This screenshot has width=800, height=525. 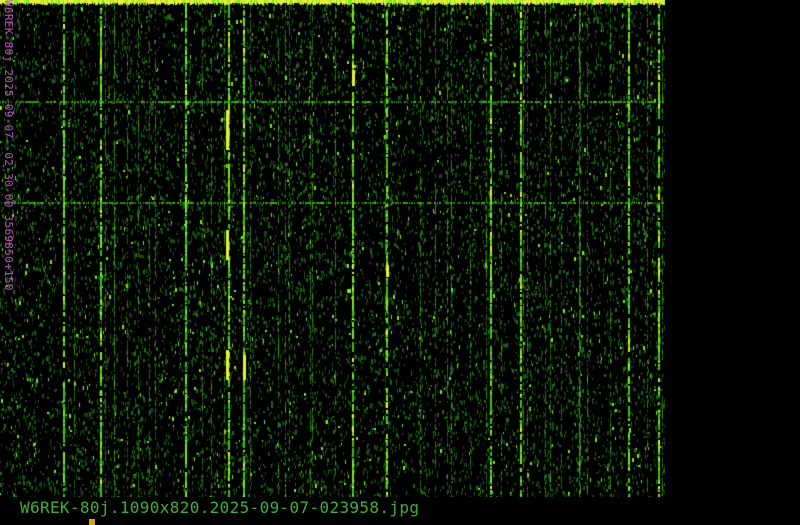 I want to click on image-filename-label: W6REK-80j.1090x820.2025-09-07-023958.jpg, so click(x=220, y=507).